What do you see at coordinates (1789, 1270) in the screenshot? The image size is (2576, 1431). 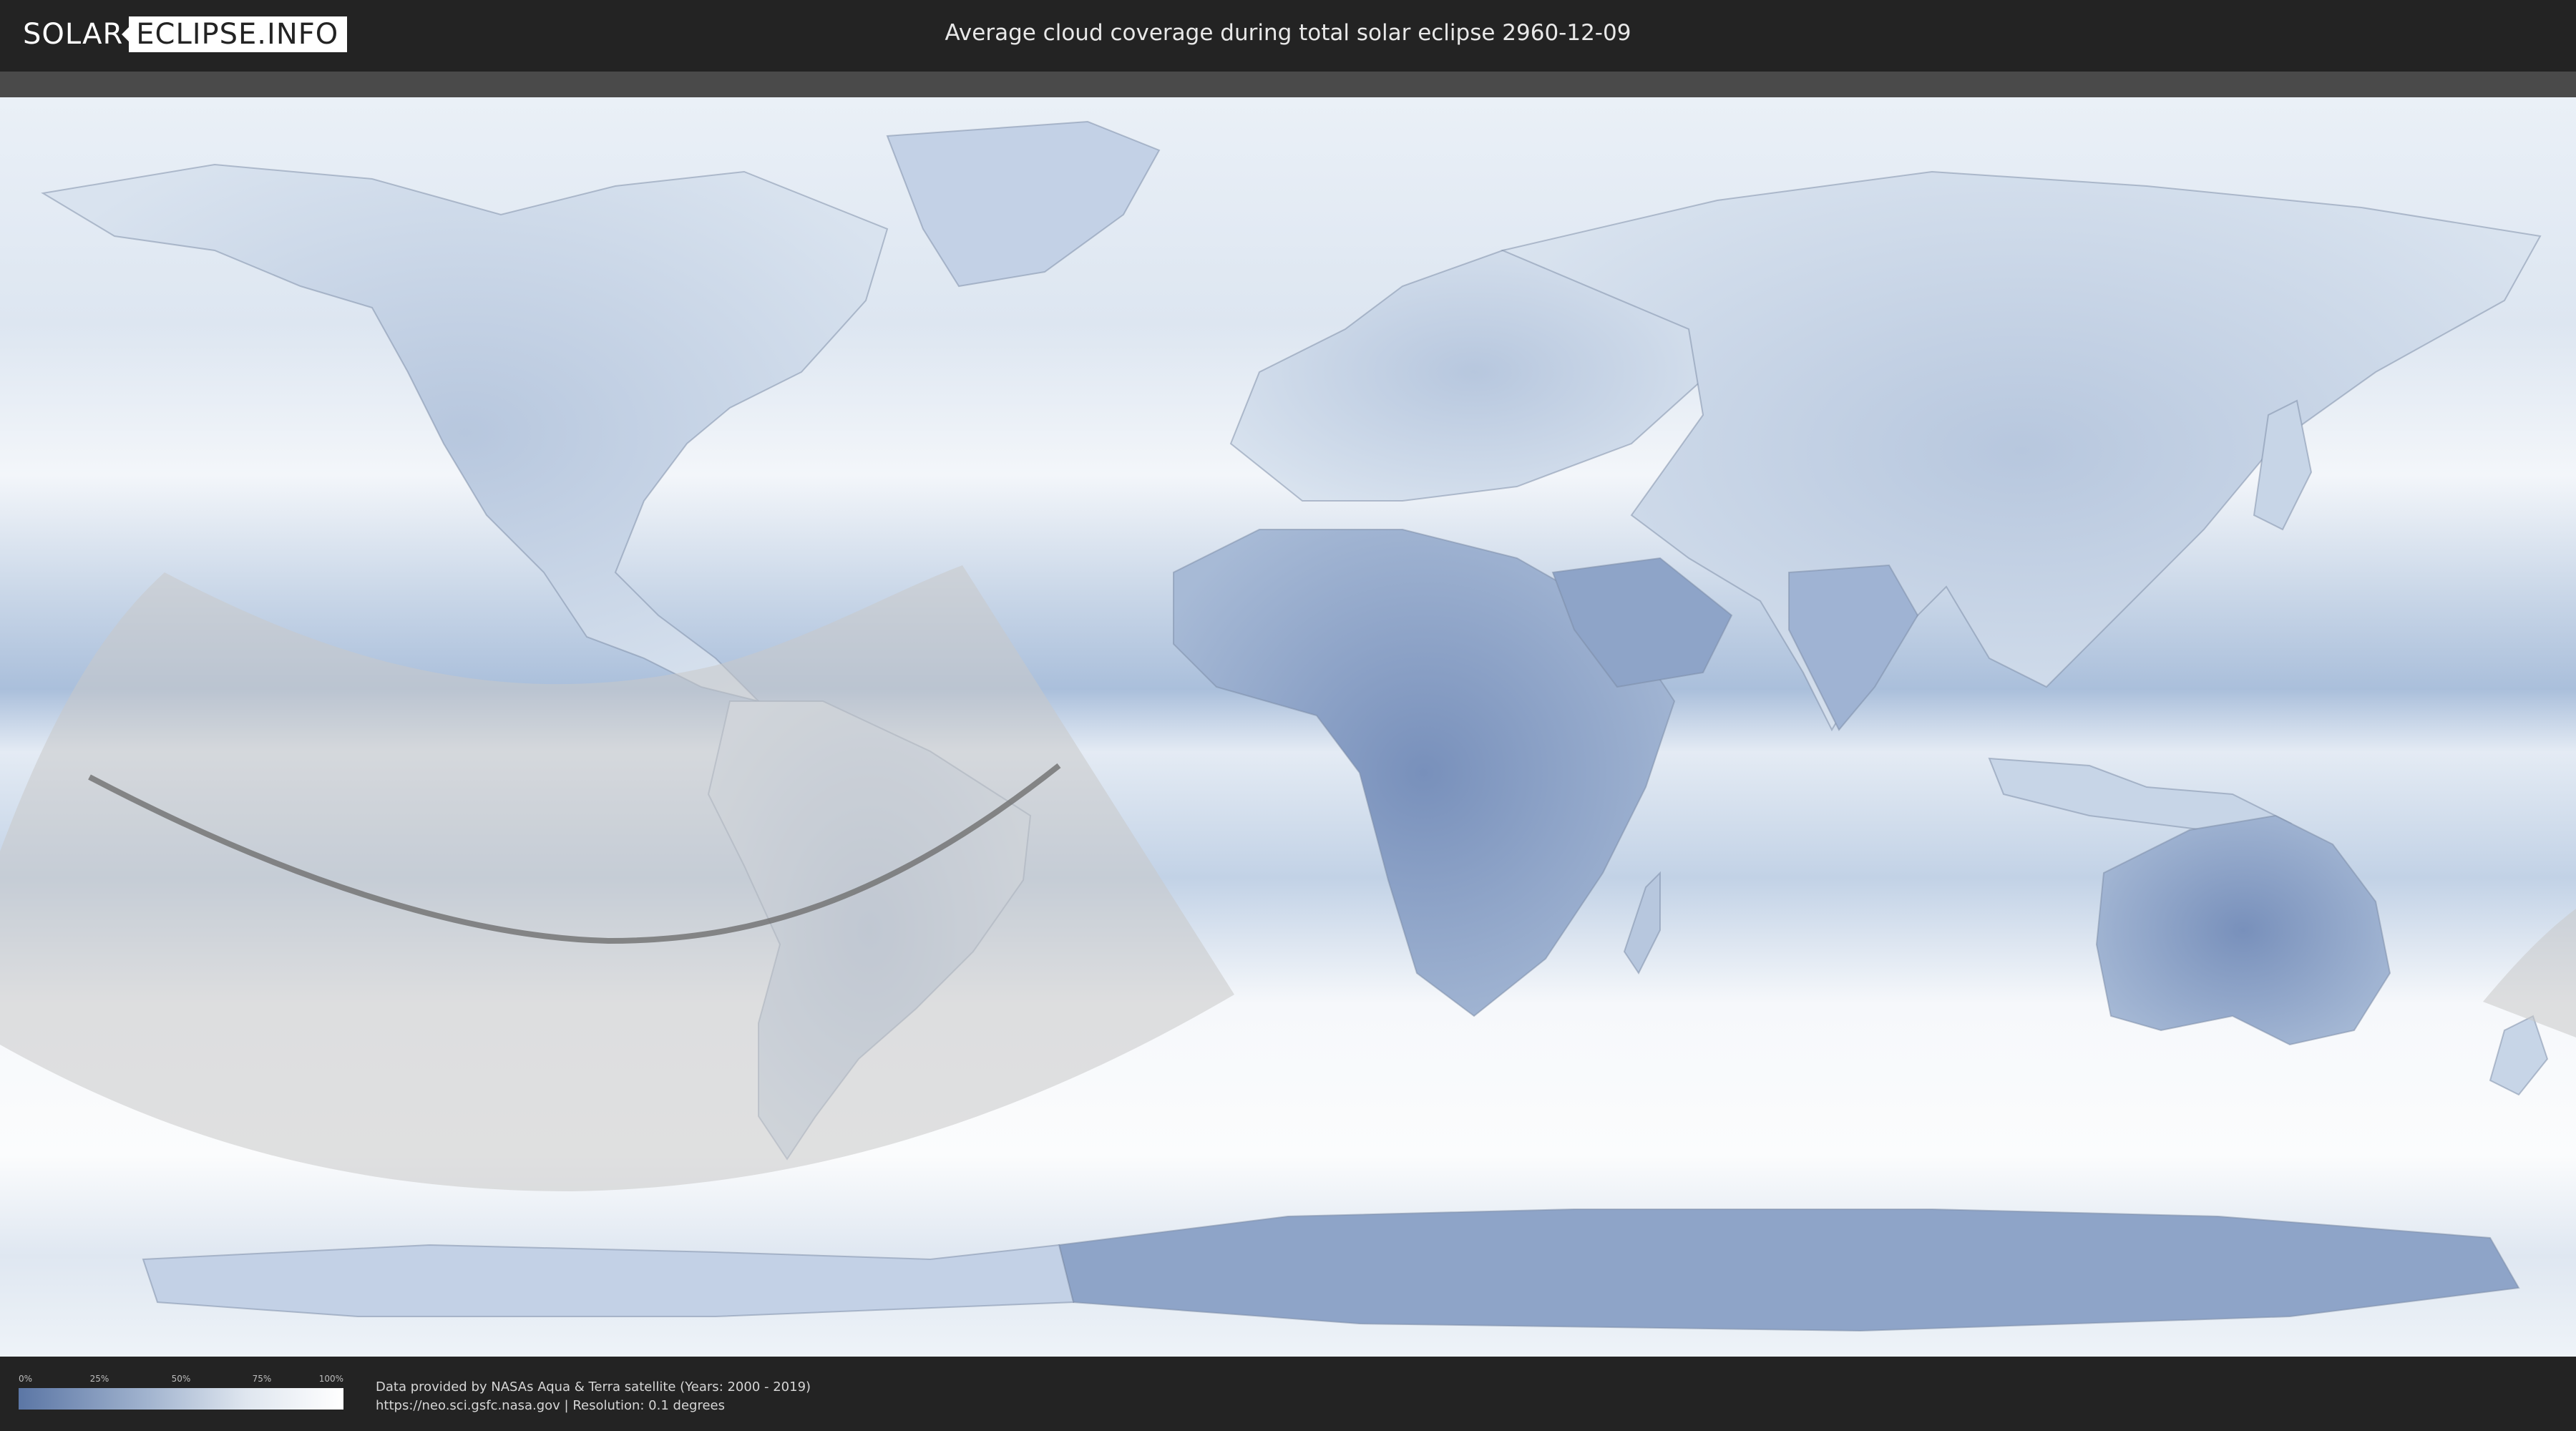 I see `antarctica-landmass` at bounding box center [1789, 1270].